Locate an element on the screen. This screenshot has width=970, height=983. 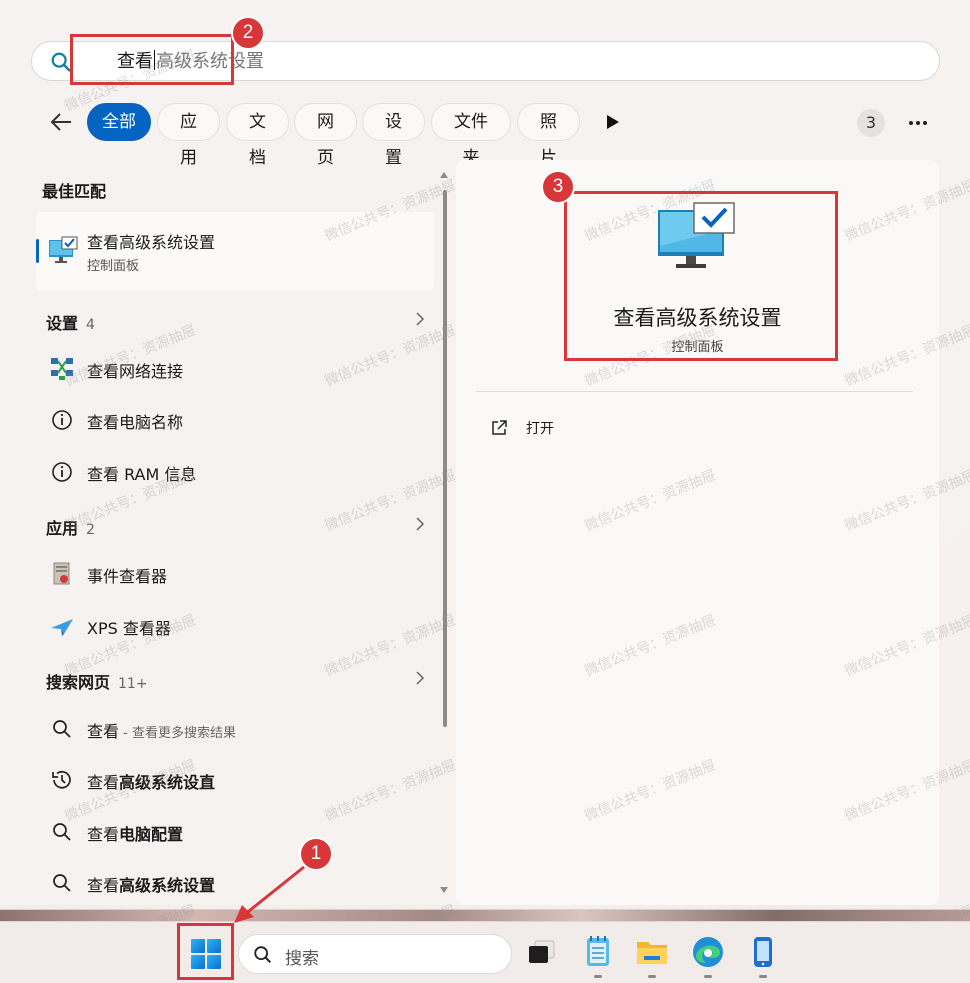
annotation-highlight-start is located at coordinates (205, 951).